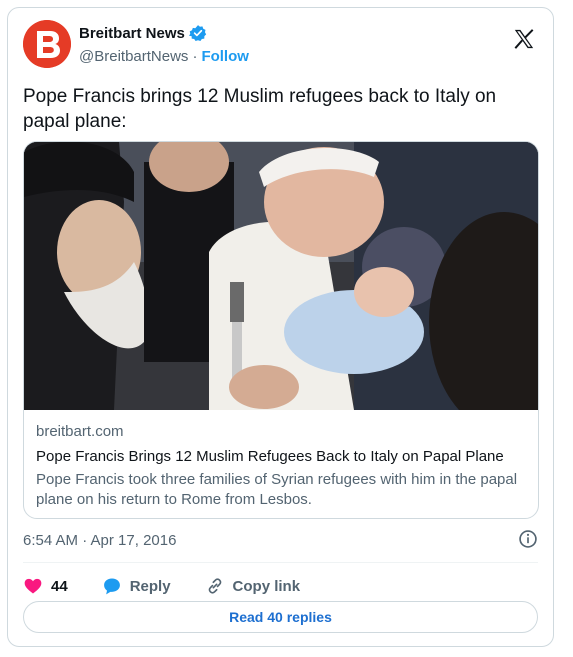  I want to click on account-handle: @BreitbartNews, so click(133, 56).